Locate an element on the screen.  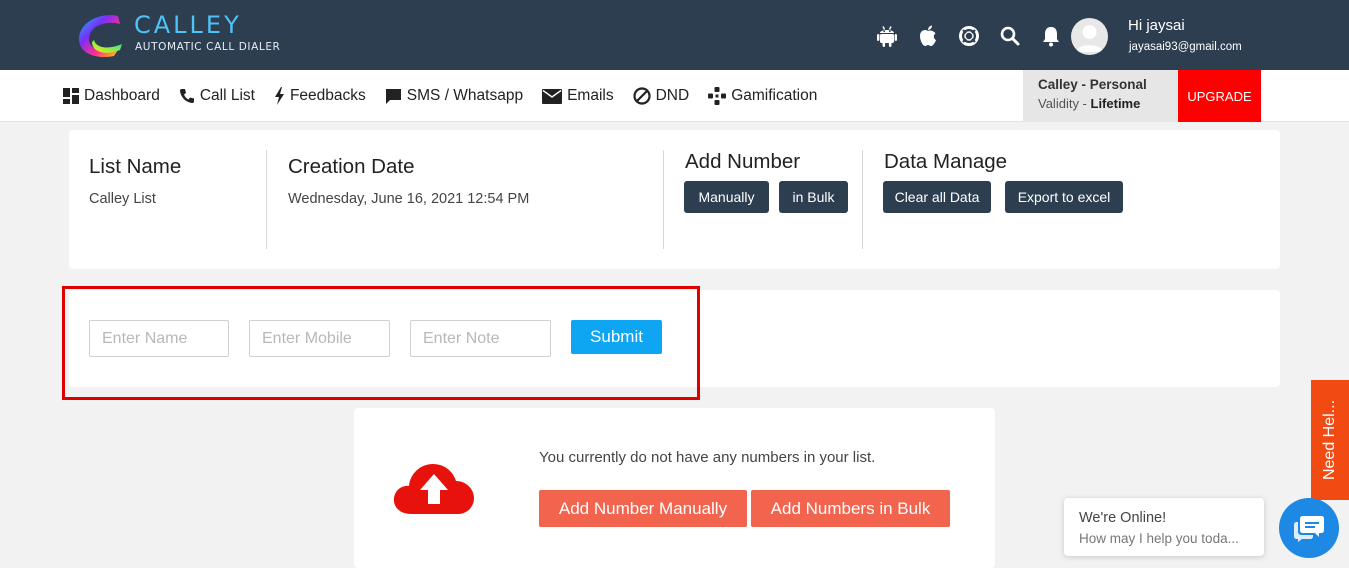
logo-title: CALLEY is located at coordinates (188, 25).